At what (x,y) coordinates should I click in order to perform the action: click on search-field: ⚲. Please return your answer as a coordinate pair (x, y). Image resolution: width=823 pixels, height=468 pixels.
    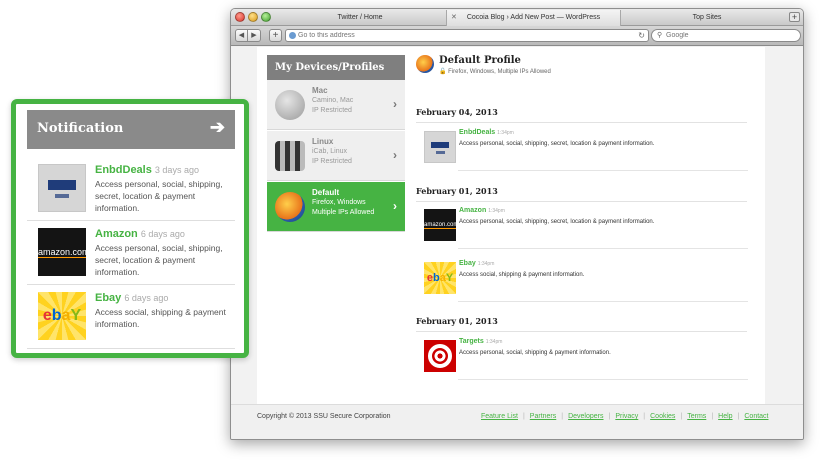
    Looking at the image, I should click on (726, 35).